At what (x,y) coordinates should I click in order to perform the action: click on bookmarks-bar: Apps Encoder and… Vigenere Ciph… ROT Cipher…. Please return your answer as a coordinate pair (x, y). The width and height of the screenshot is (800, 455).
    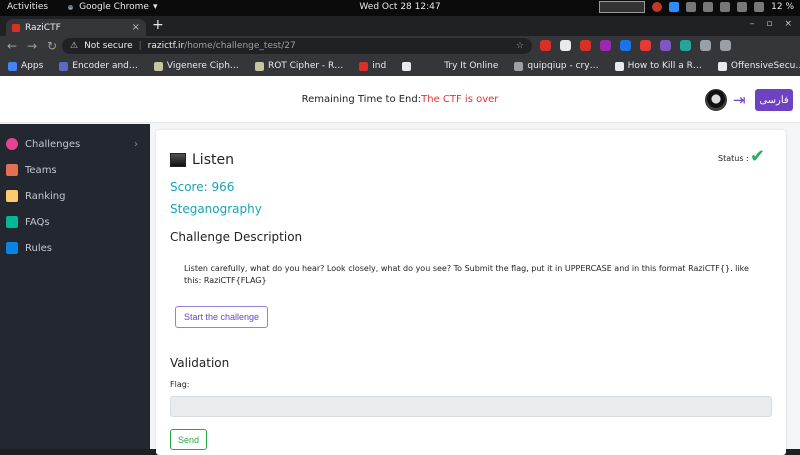
    Looking at the image, I should click on (400, 66).